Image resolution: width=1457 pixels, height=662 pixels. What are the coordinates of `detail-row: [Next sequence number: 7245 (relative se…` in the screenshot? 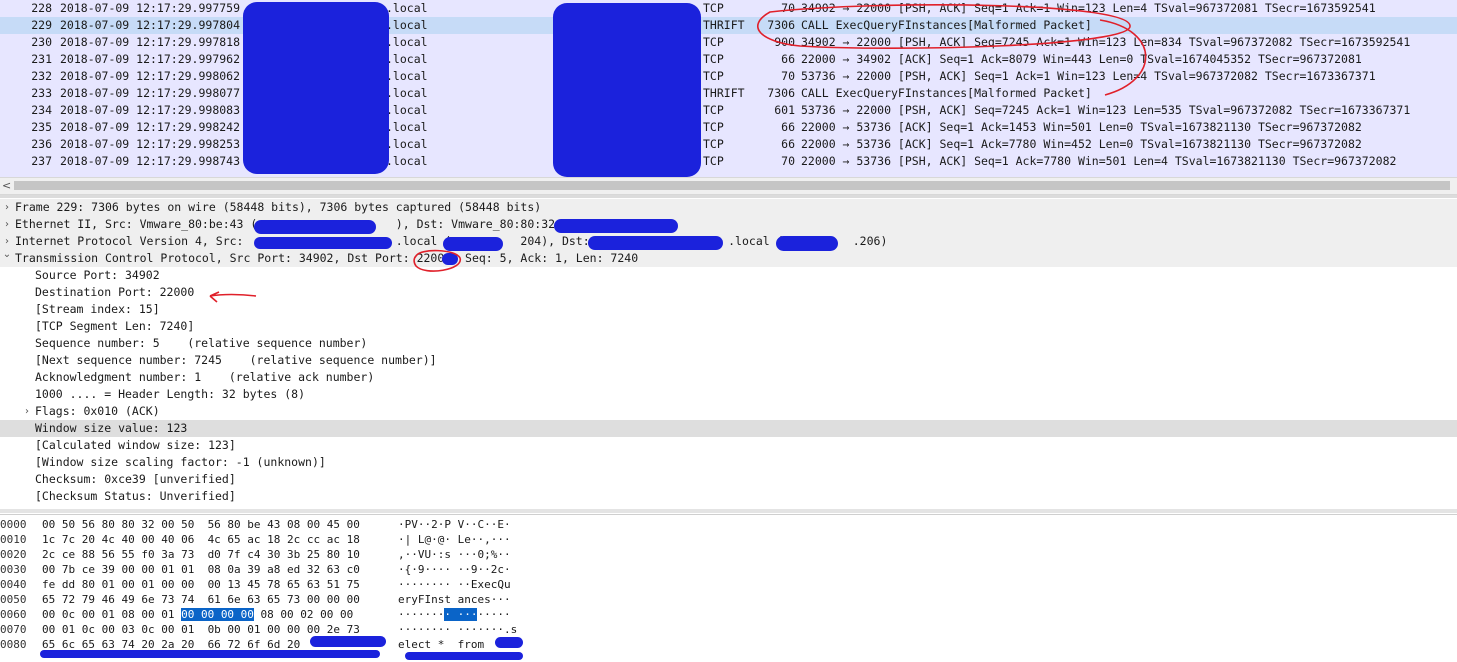 It's located at (728, 360).